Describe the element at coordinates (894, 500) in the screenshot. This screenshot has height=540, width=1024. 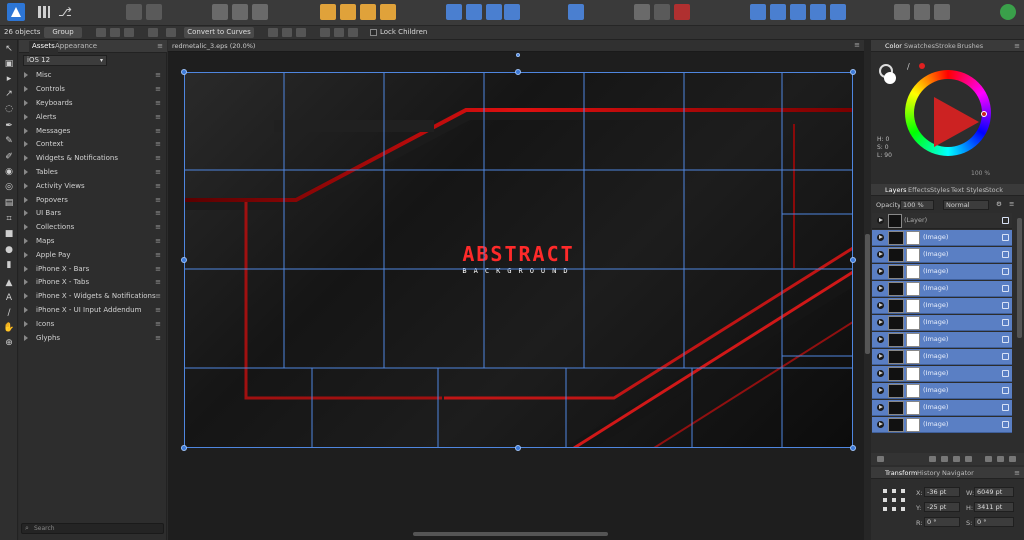
I see `anchor-point-selector` at that location.